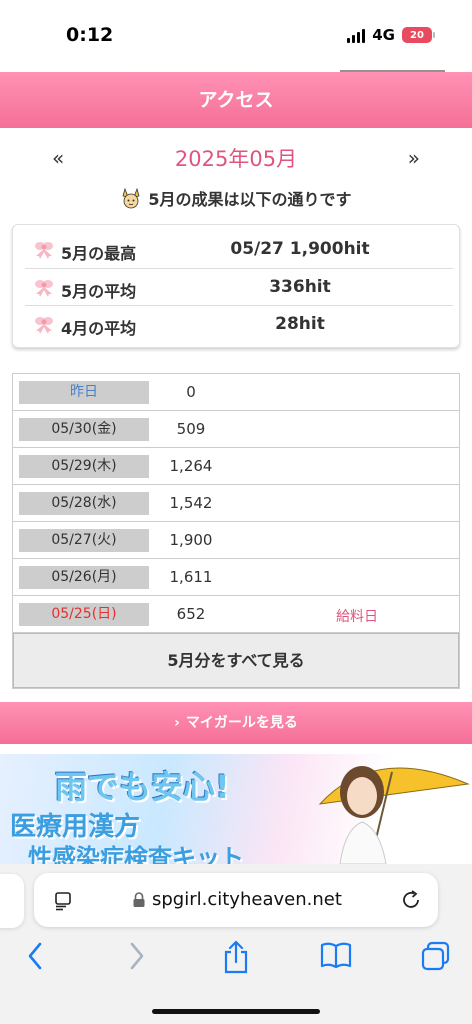  I want to click on count-cell: 652, so click(191, 614).